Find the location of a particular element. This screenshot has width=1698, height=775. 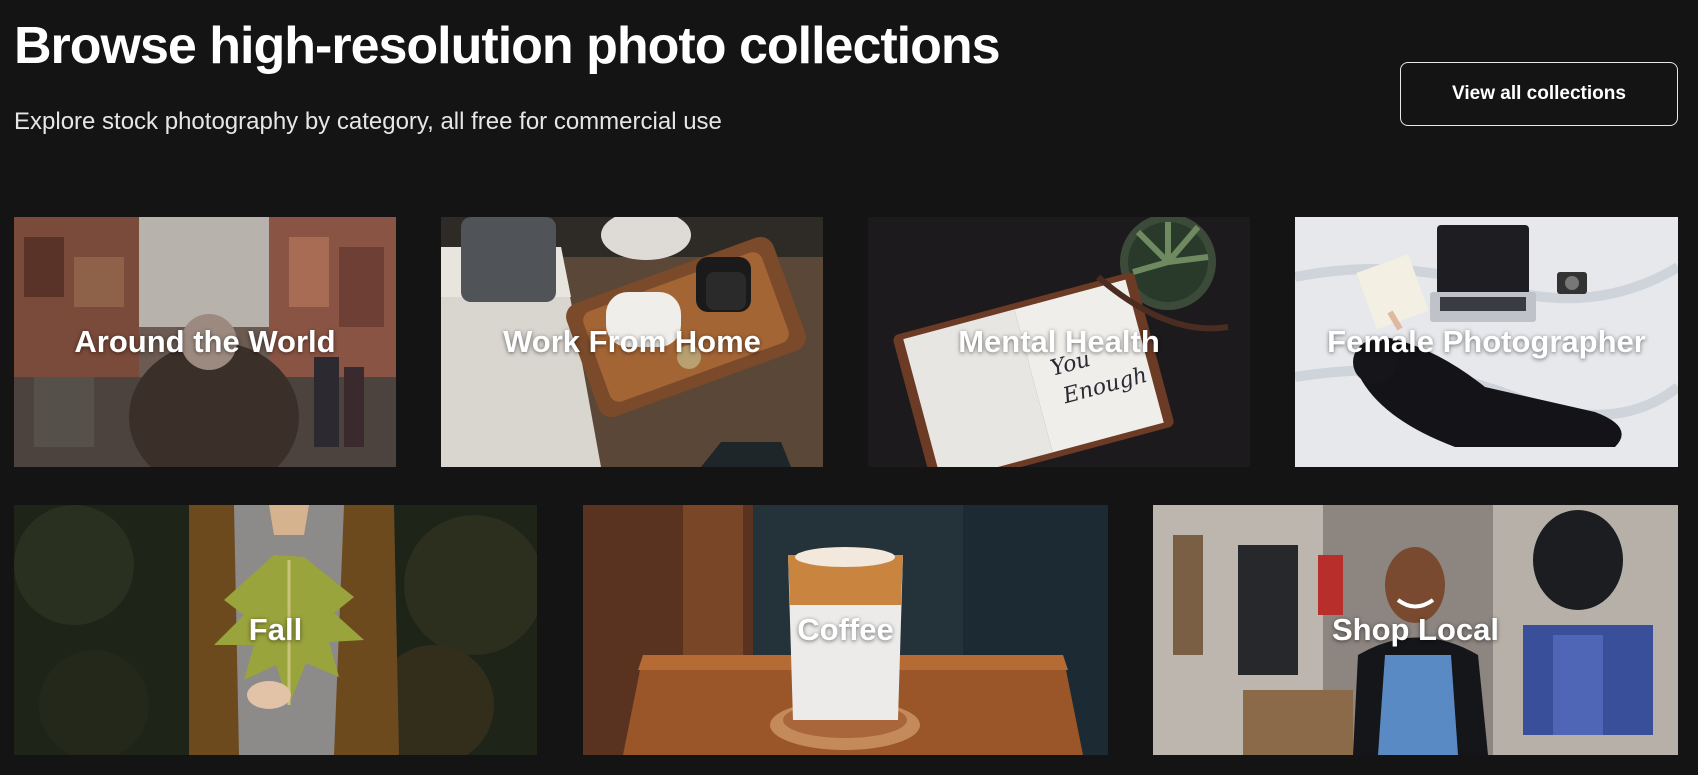

collection-label: Around the World is located at coordinates (205, 341).